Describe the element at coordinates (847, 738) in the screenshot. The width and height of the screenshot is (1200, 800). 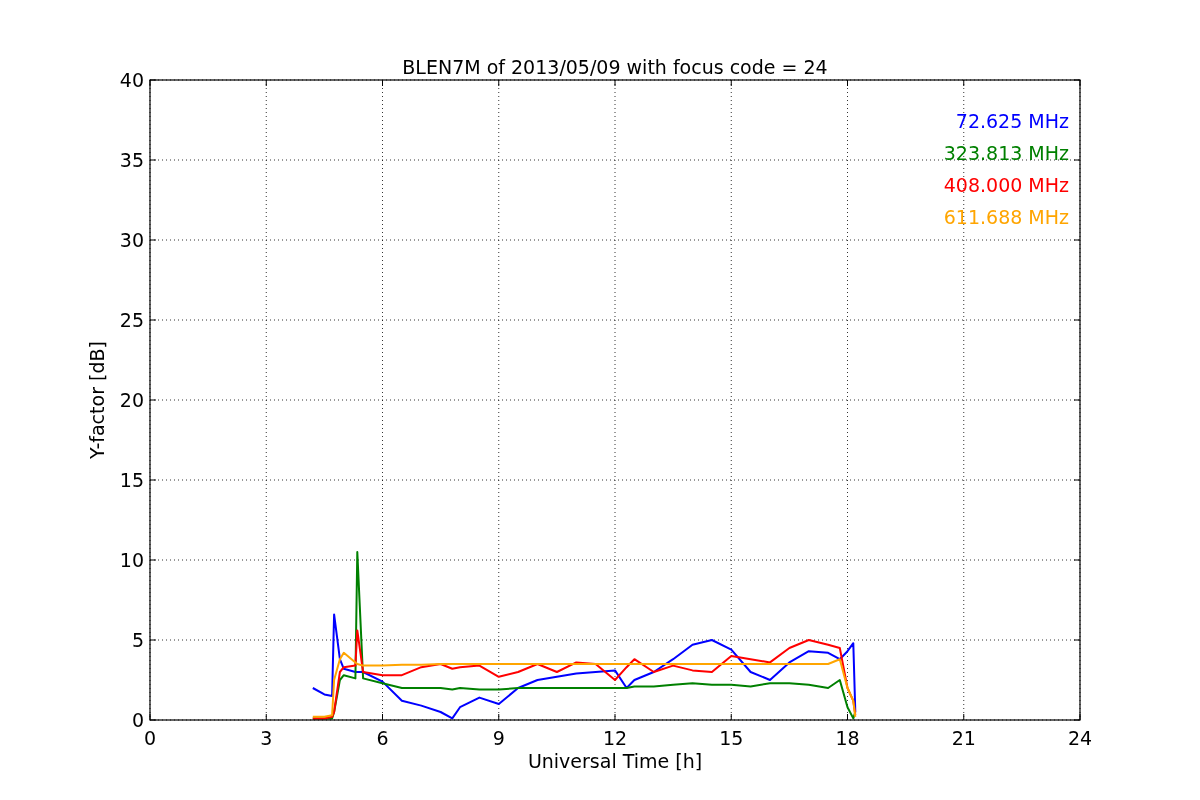
I see `x-tick-label: 18` at that location.